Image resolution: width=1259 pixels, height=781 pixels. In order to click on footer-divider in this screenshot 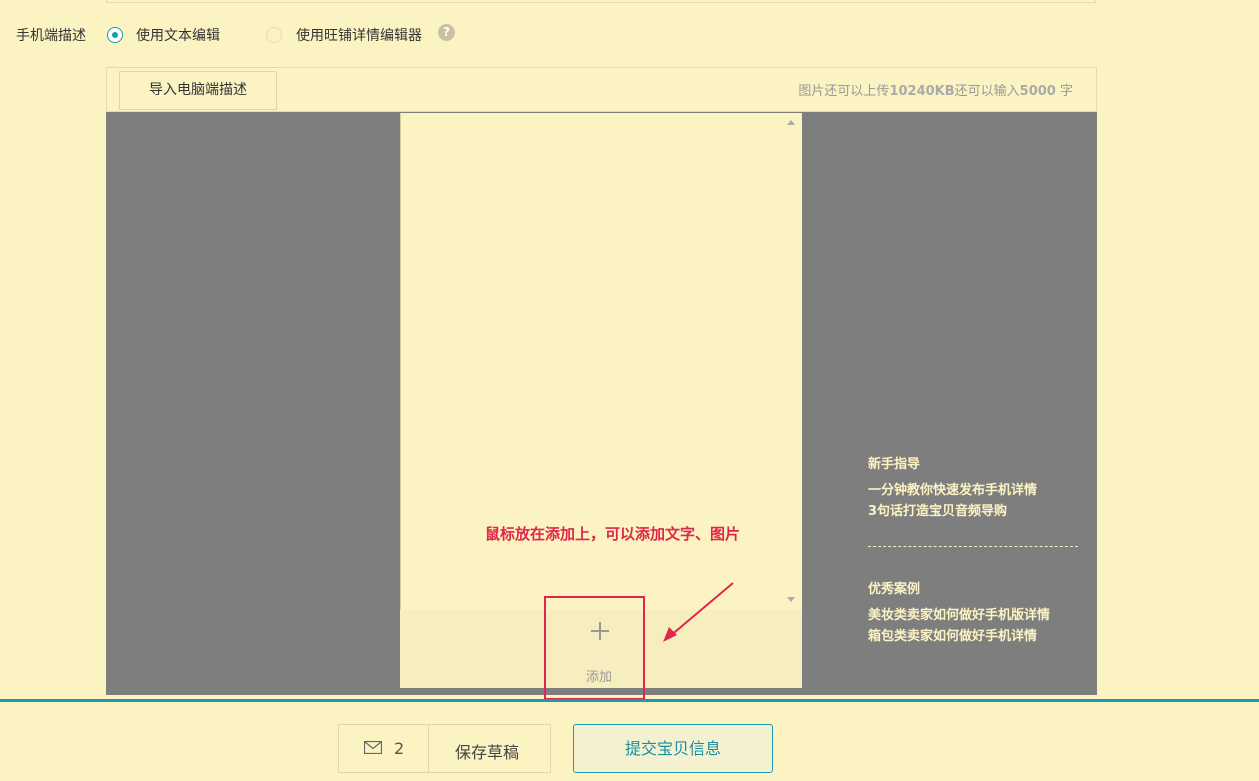, I will do `click(629, 700)`.